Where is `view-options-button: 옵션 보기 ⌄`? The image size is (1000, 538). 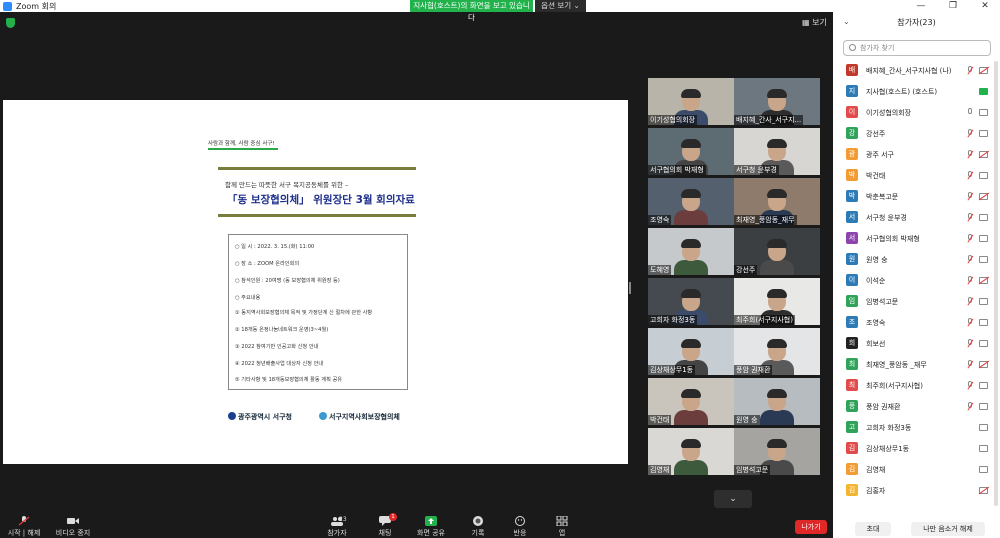 view-options-button: 옵션 보기 ⌄ is located at coordinates (560, 6).